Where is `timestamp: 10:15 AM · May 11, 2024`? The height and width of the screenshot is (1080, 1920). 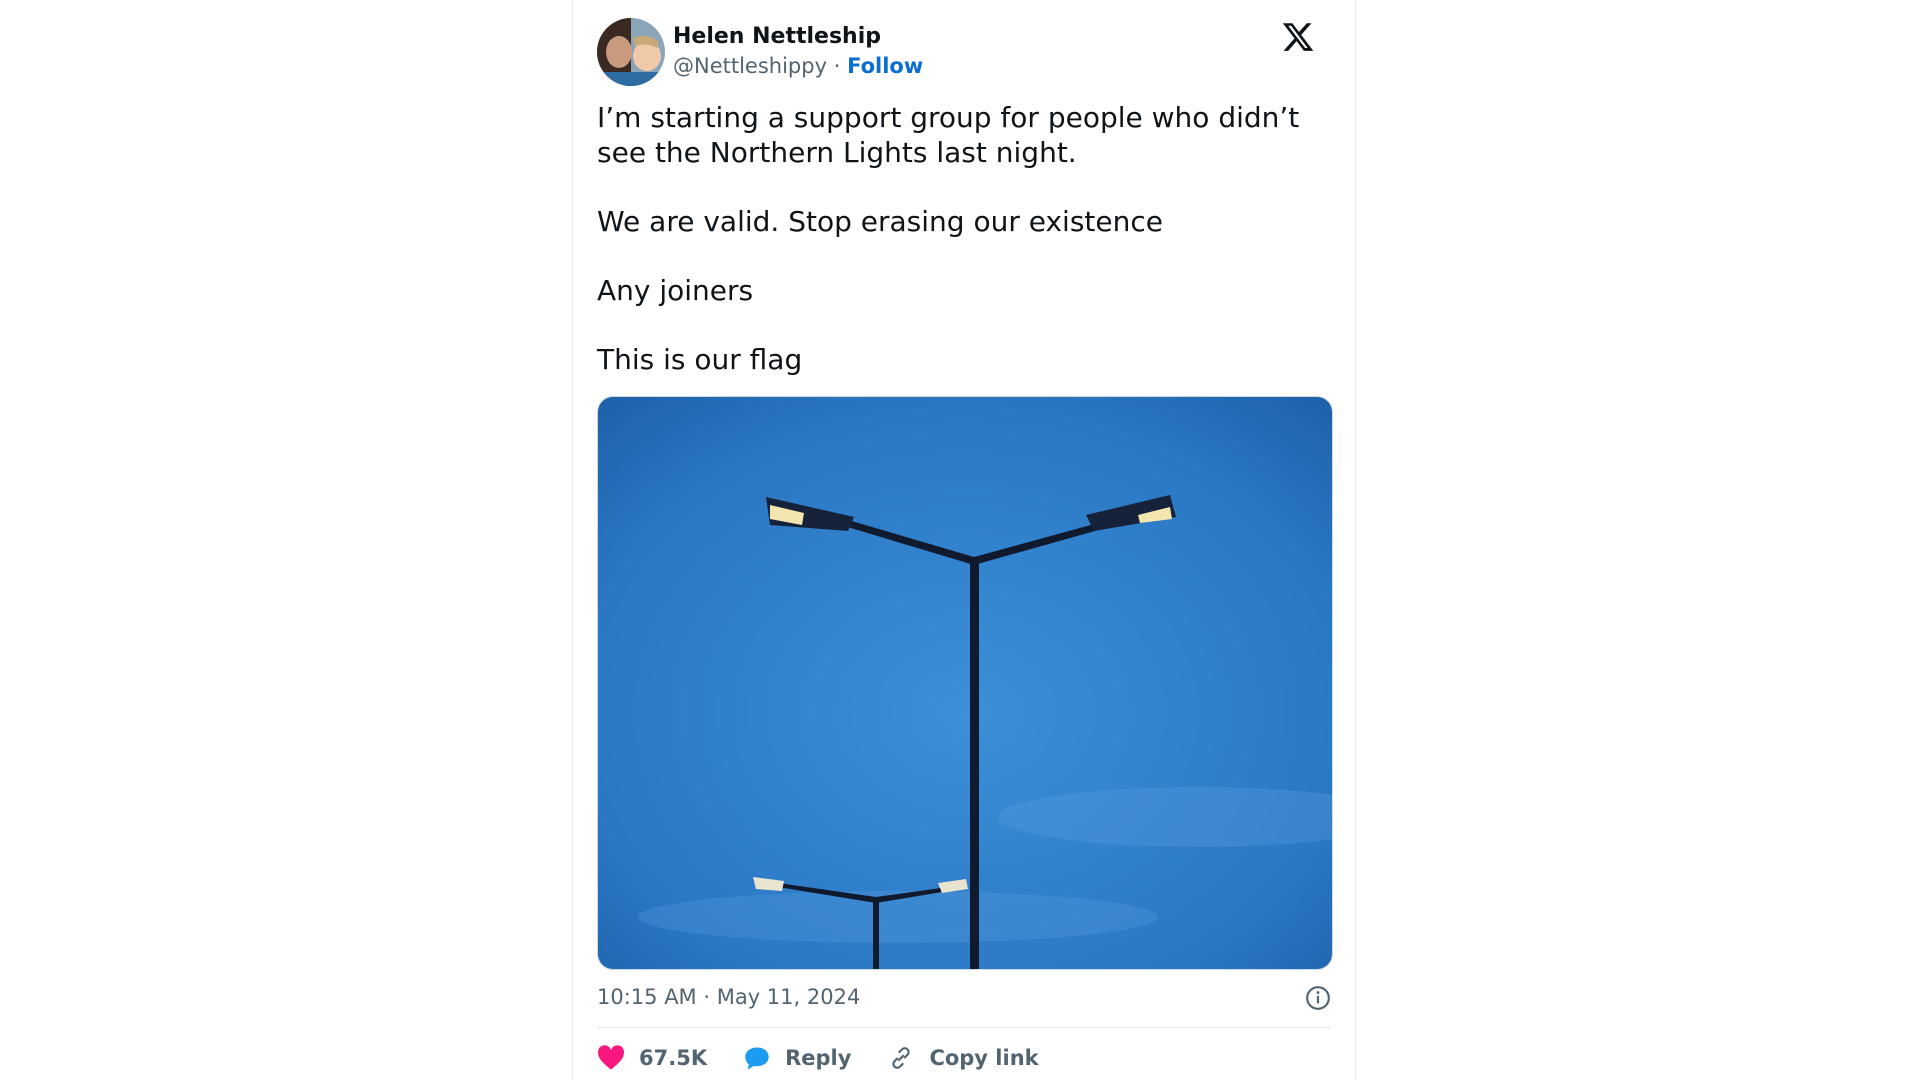 timestamp: 10:15 AM · May 11, 2024 is located at coordinates (728, 997).